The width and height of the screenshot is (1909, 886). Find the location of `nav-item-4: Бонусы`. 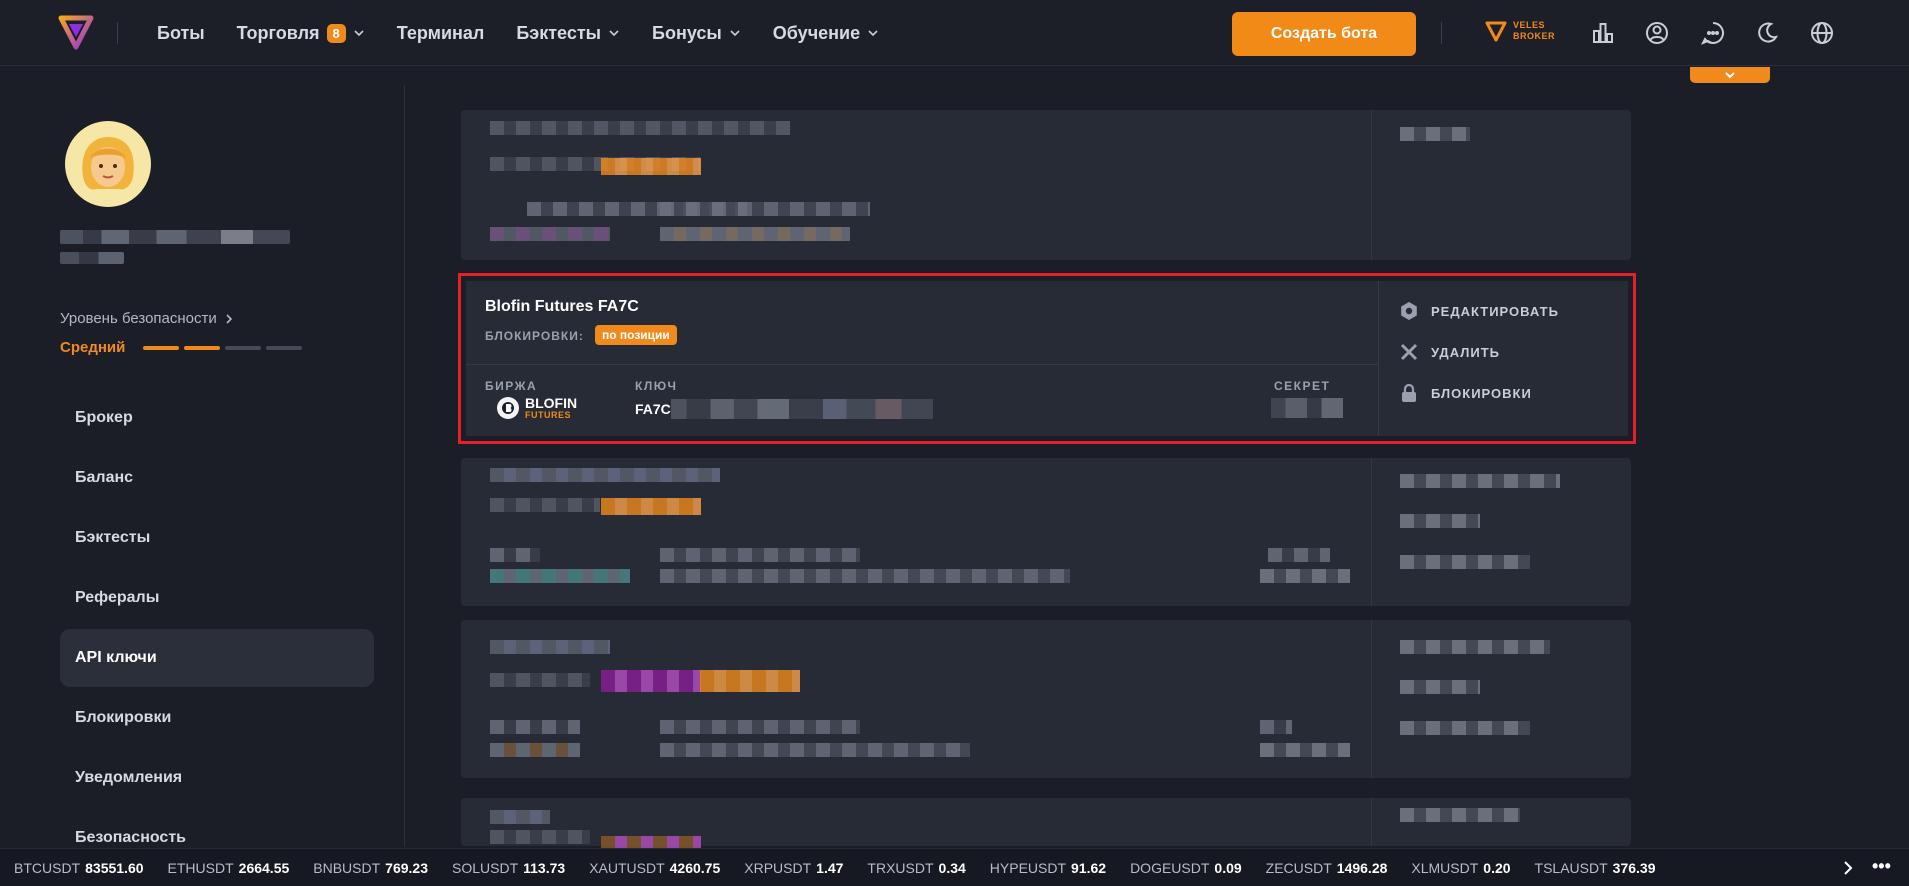

nav-item-4: Бонусы is located at coordinates (696, 33).